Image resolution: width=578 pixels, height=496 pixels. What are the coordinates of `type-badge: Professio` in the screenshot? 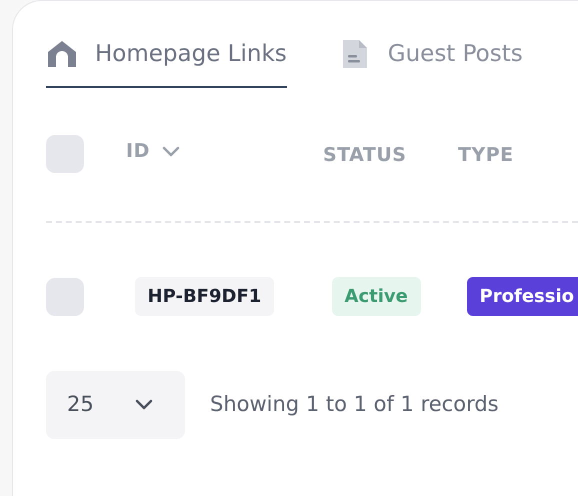 It's located at (522, 296).